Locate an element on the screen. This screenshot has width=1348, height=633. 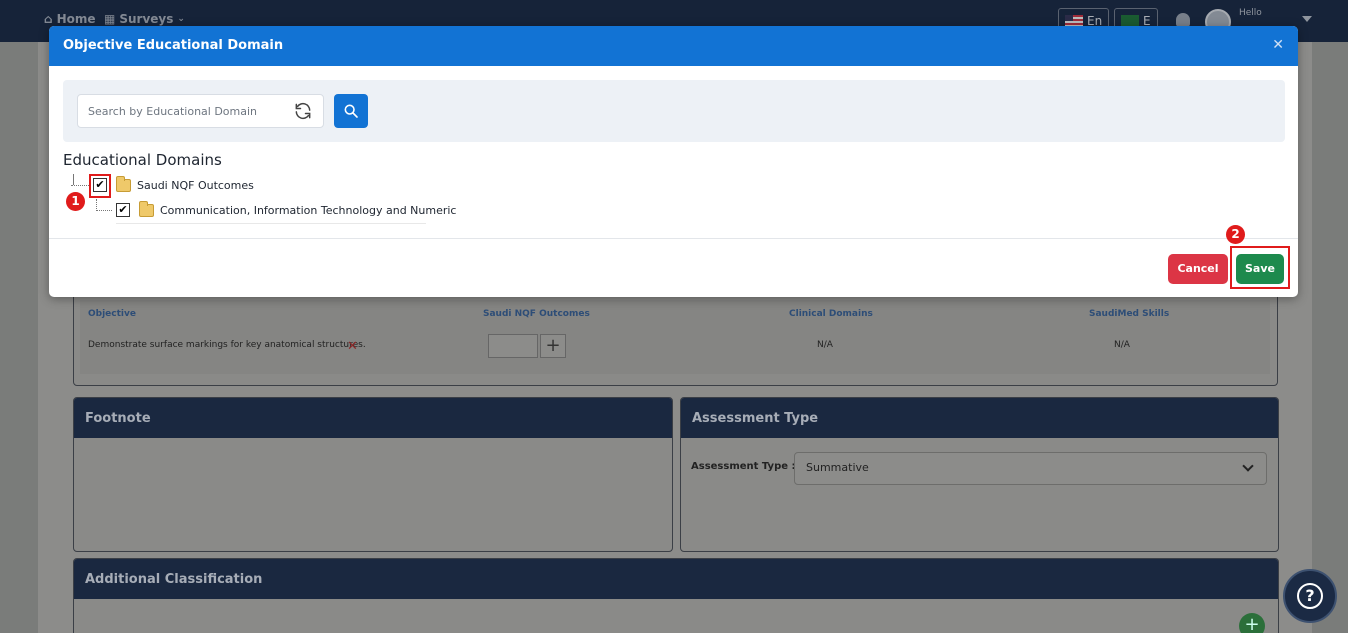
footnote-card: Footnote is located at coordinates (373, 474).